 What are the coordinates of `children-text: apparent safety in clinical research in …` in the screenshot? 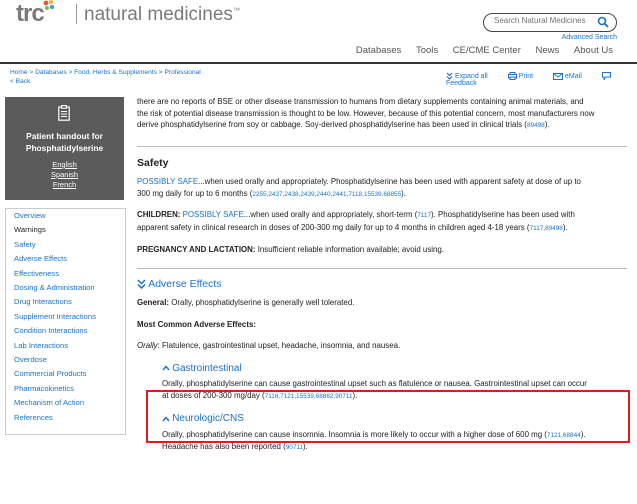 It's located at (333, 227).